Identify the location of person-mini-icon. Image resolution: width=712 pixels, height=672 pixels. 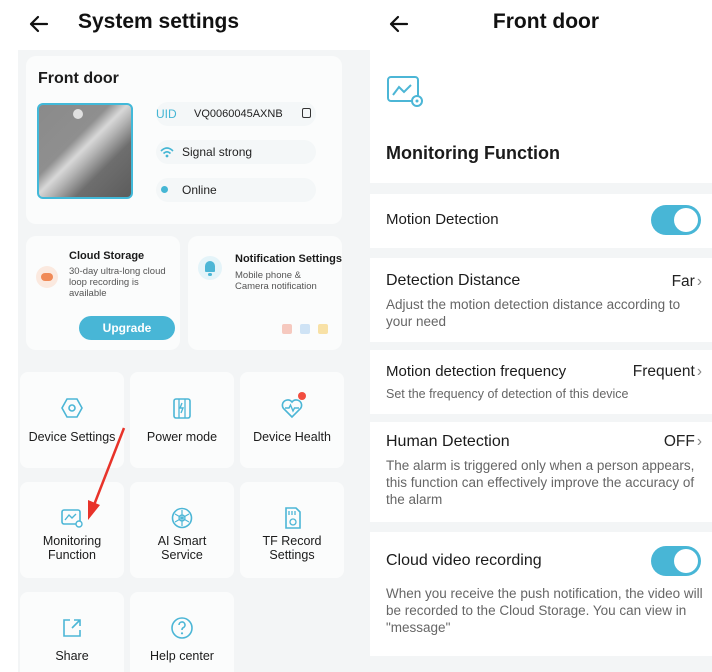
(305, 329).